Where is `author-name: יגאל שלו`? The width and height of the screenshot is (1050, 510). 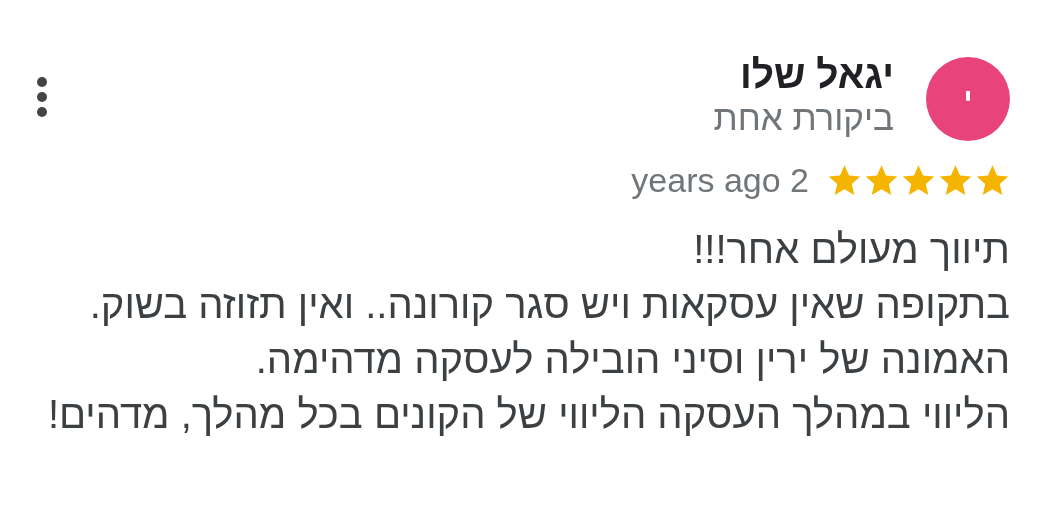
author-name: יגאל שלו is located at coordinates (803, 75).